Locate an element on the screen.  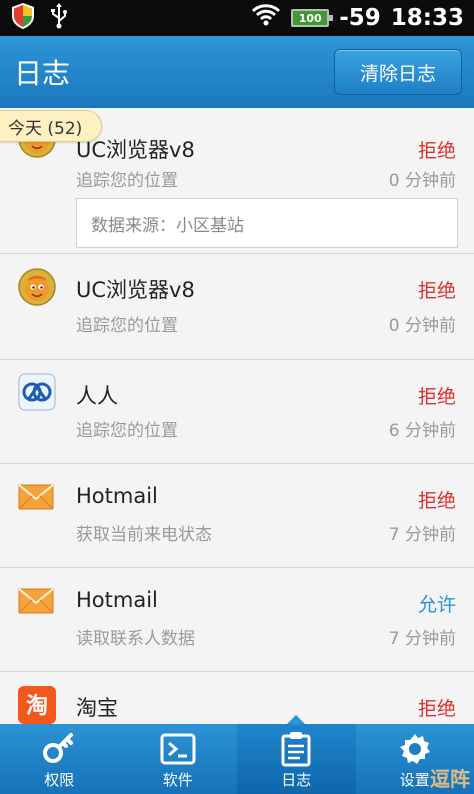
page-title: 日志 is located at coordinates (42, 73).